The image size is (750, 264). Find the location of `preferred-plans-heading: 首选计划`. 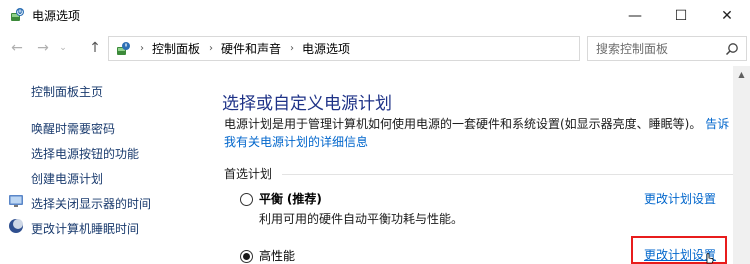

preferred-plans-heading: 首选计划 is located at coordinates (248, 174).